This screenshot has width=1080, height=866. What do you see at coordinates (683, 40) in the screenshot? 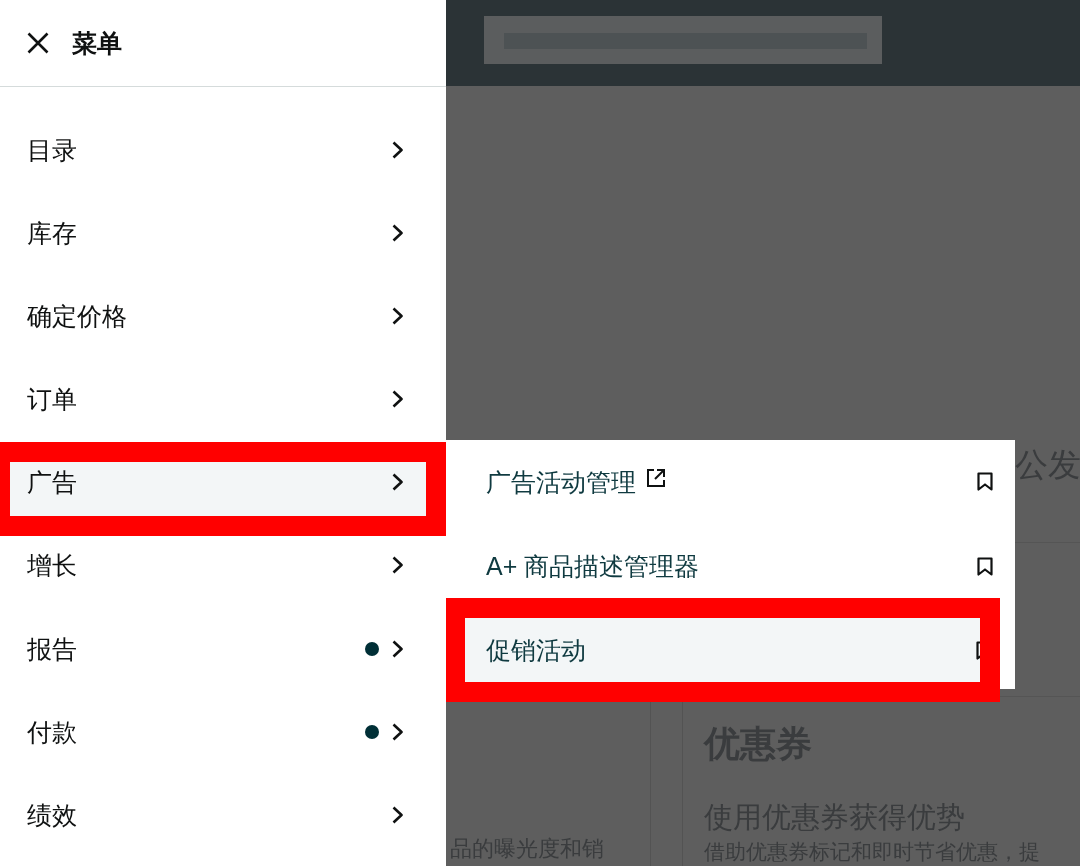
I see `blurred-search-field` at bounding box center [683, 40].